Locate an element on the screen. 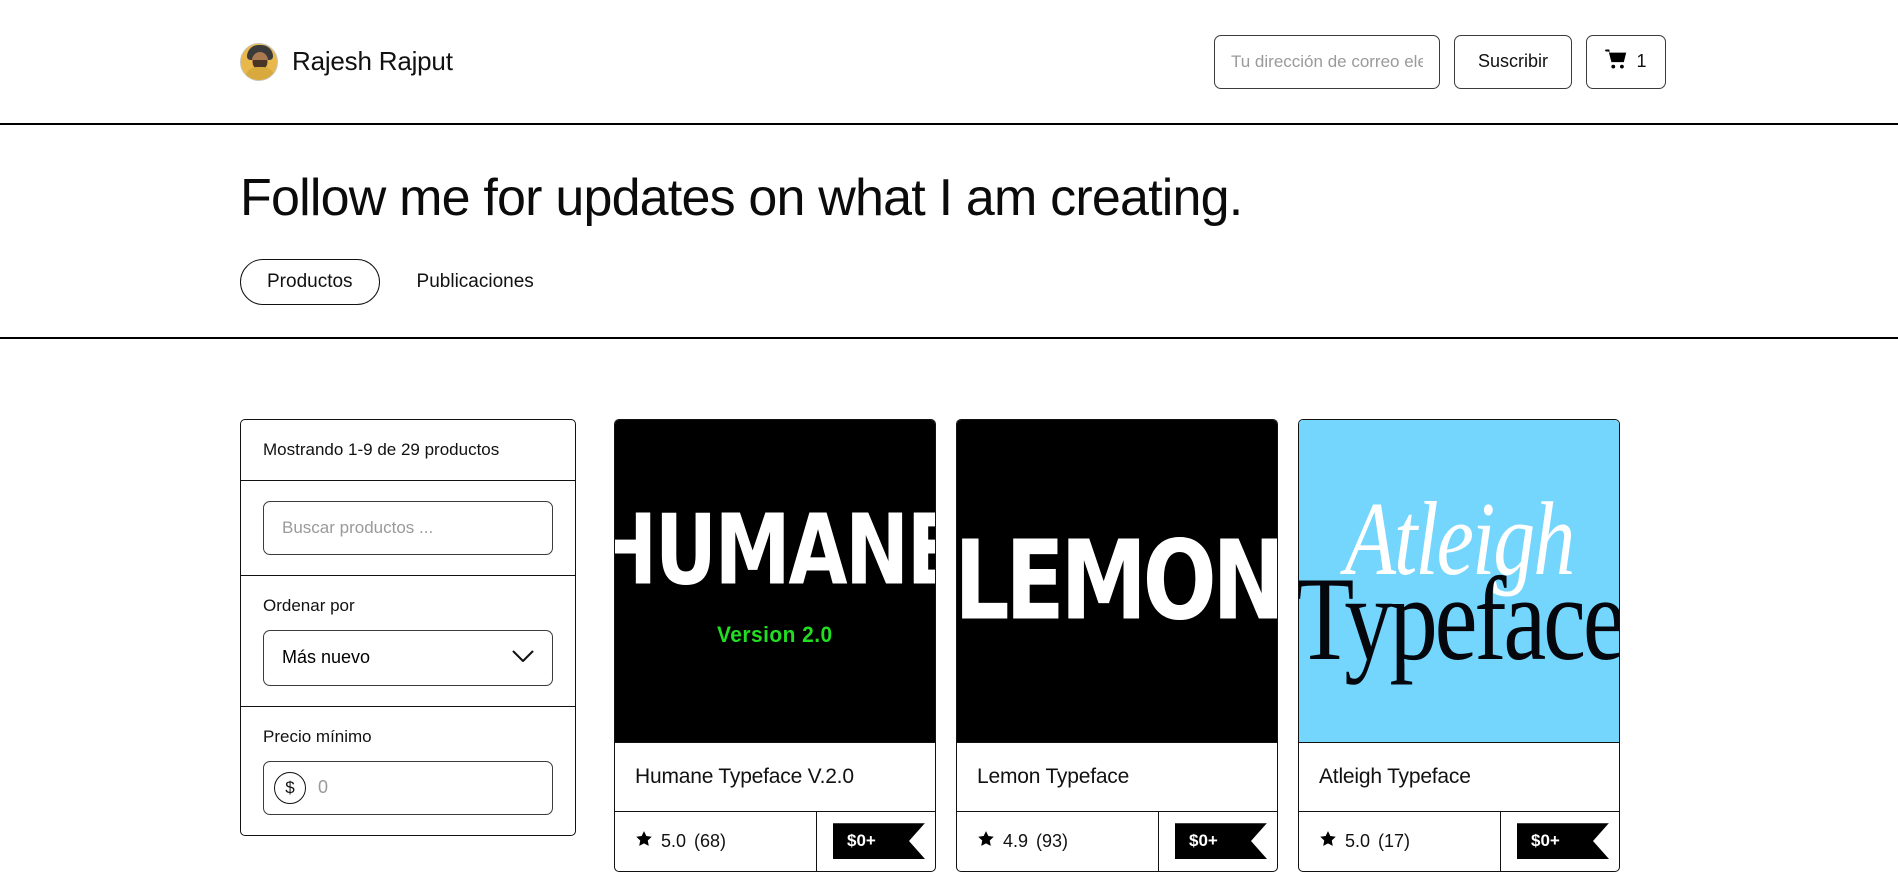 The image size is (1898, 882). tab-publicaciones: Publicaciones is located at coordinates (475, 282).